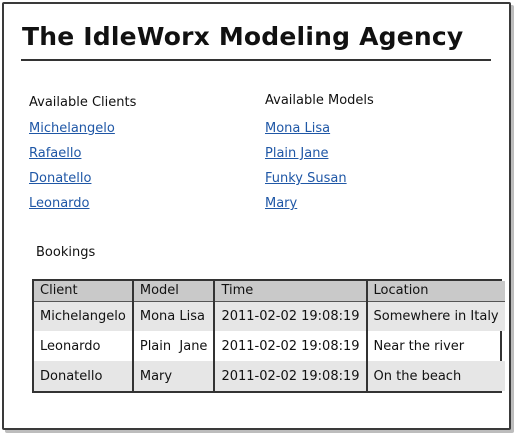  Describe the element at coordinates (174, 316) in the screenshot. I see `cell-model: Mona Lisa` at that location.